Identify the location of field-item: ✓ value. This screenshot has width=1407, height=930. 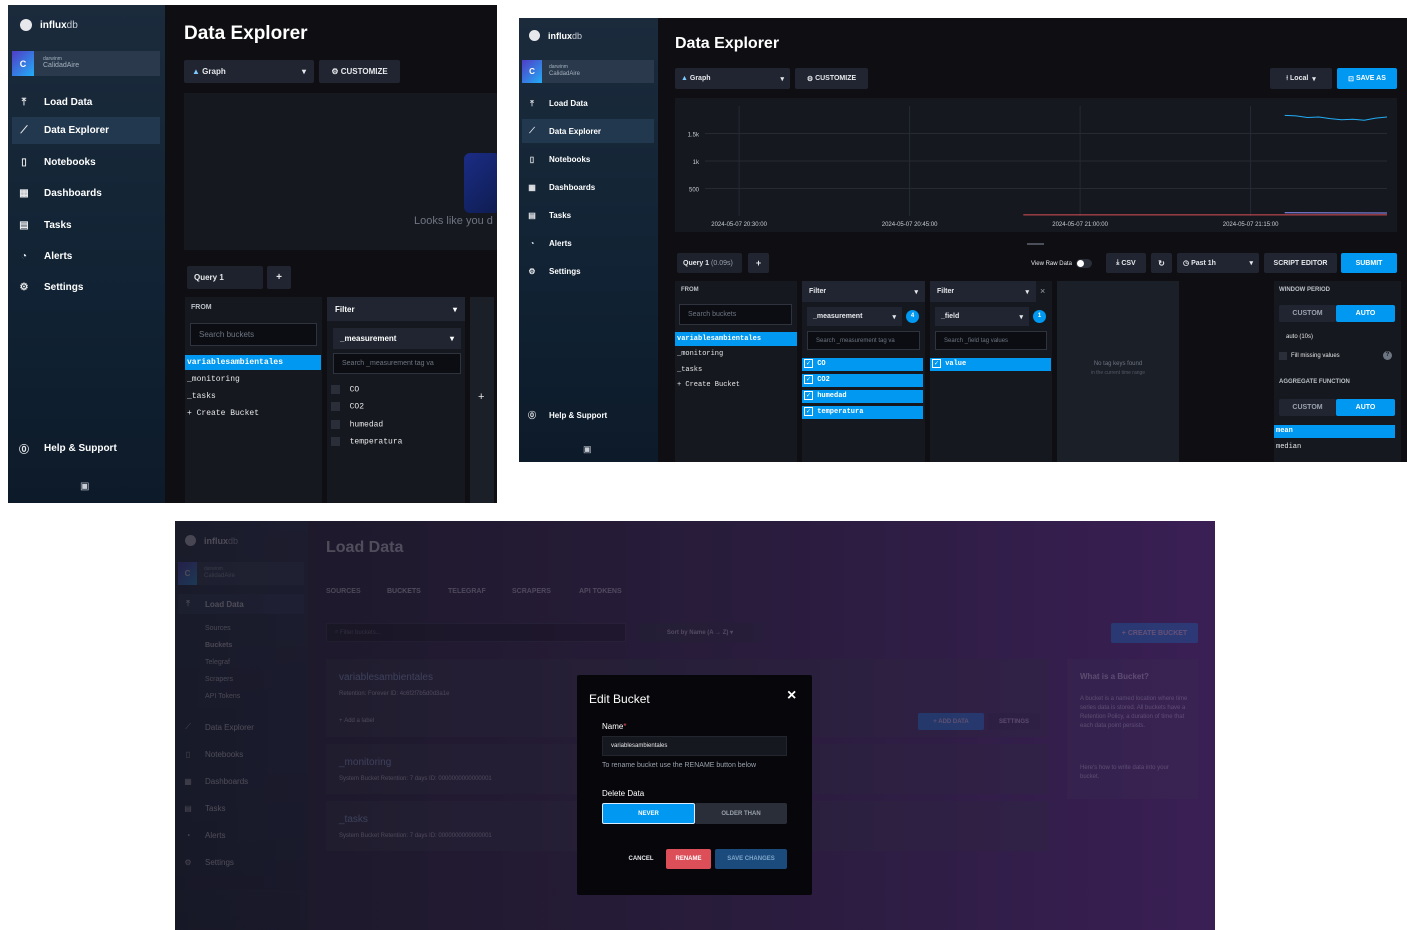
(990, 364).